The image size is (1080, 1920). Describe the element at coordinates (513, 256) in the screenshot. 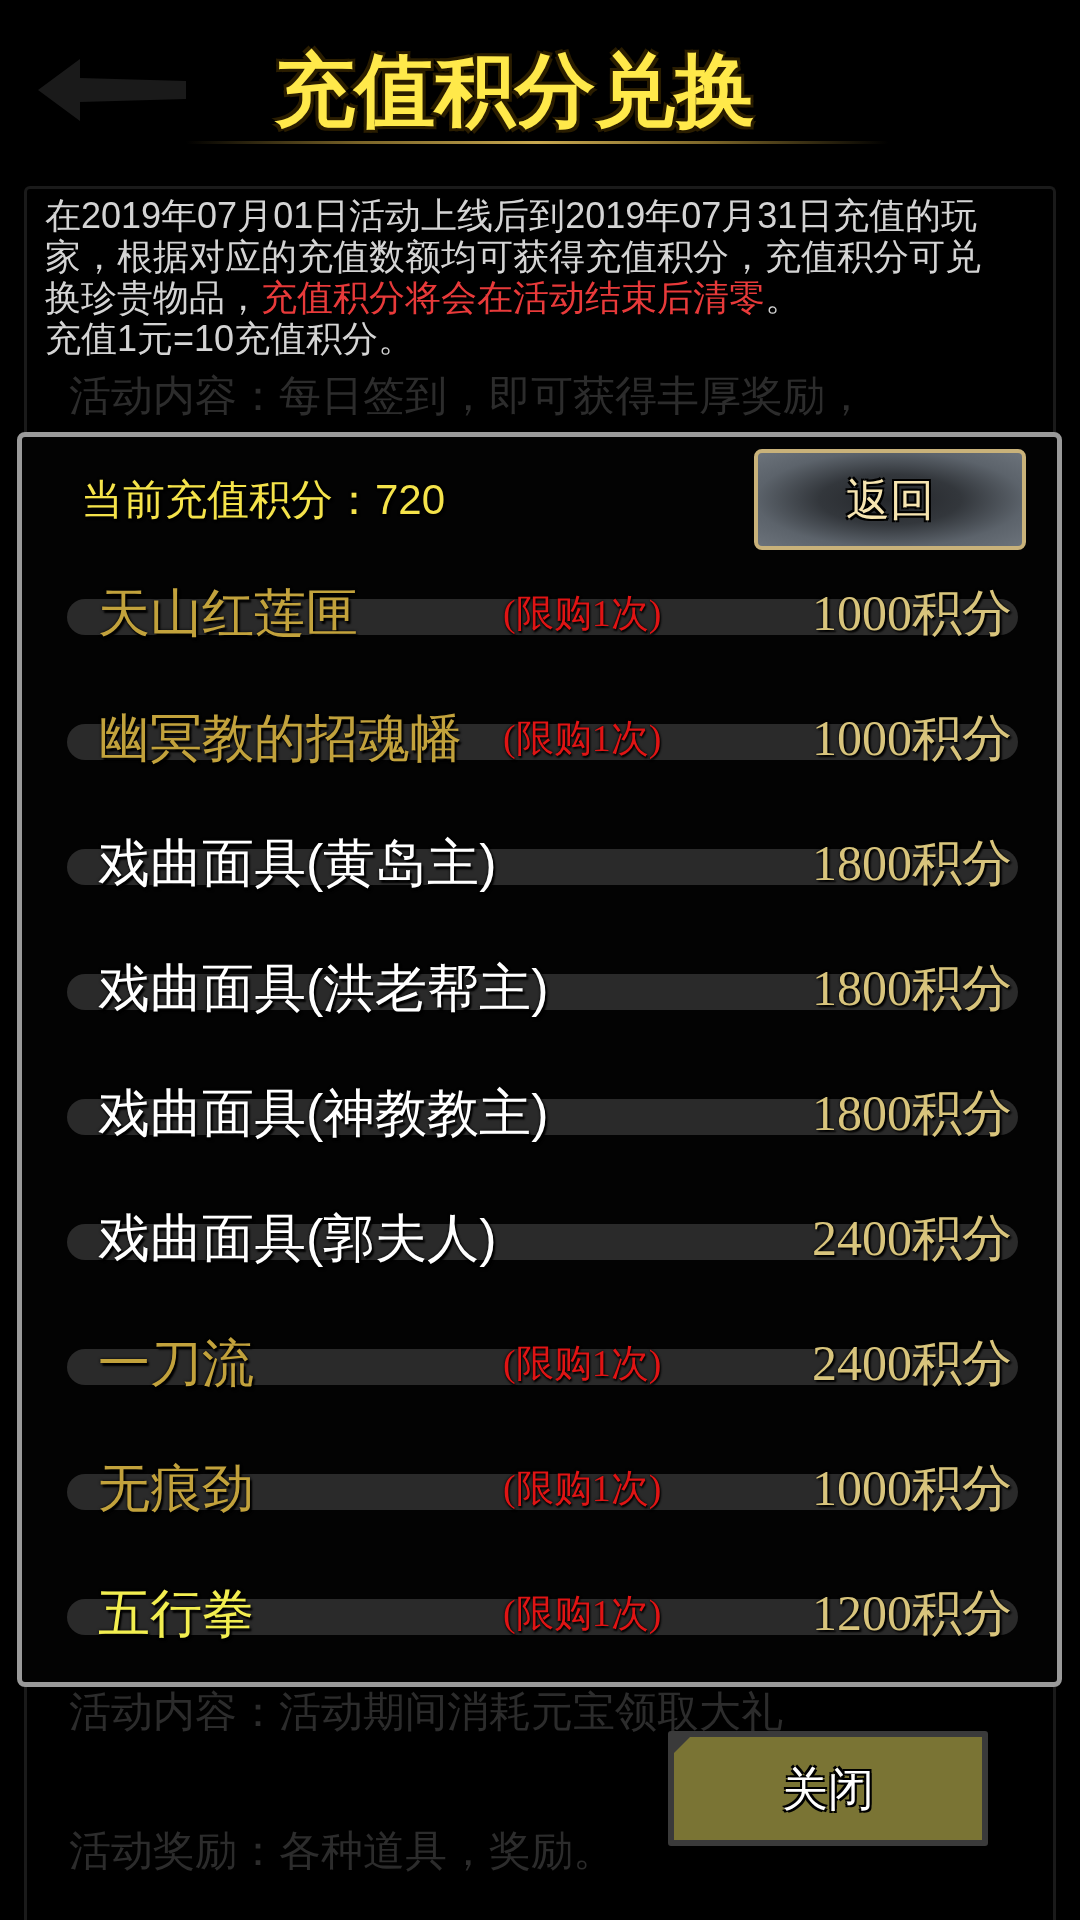

I see `event-description: 在2019年07月01日活动上线后到2019年07月31日充值的玩家，根据对应的充值数额均可获得充值积分，充值积分可兑换珍贵物品，充值积分将会在活动结束后清零。` at that location.